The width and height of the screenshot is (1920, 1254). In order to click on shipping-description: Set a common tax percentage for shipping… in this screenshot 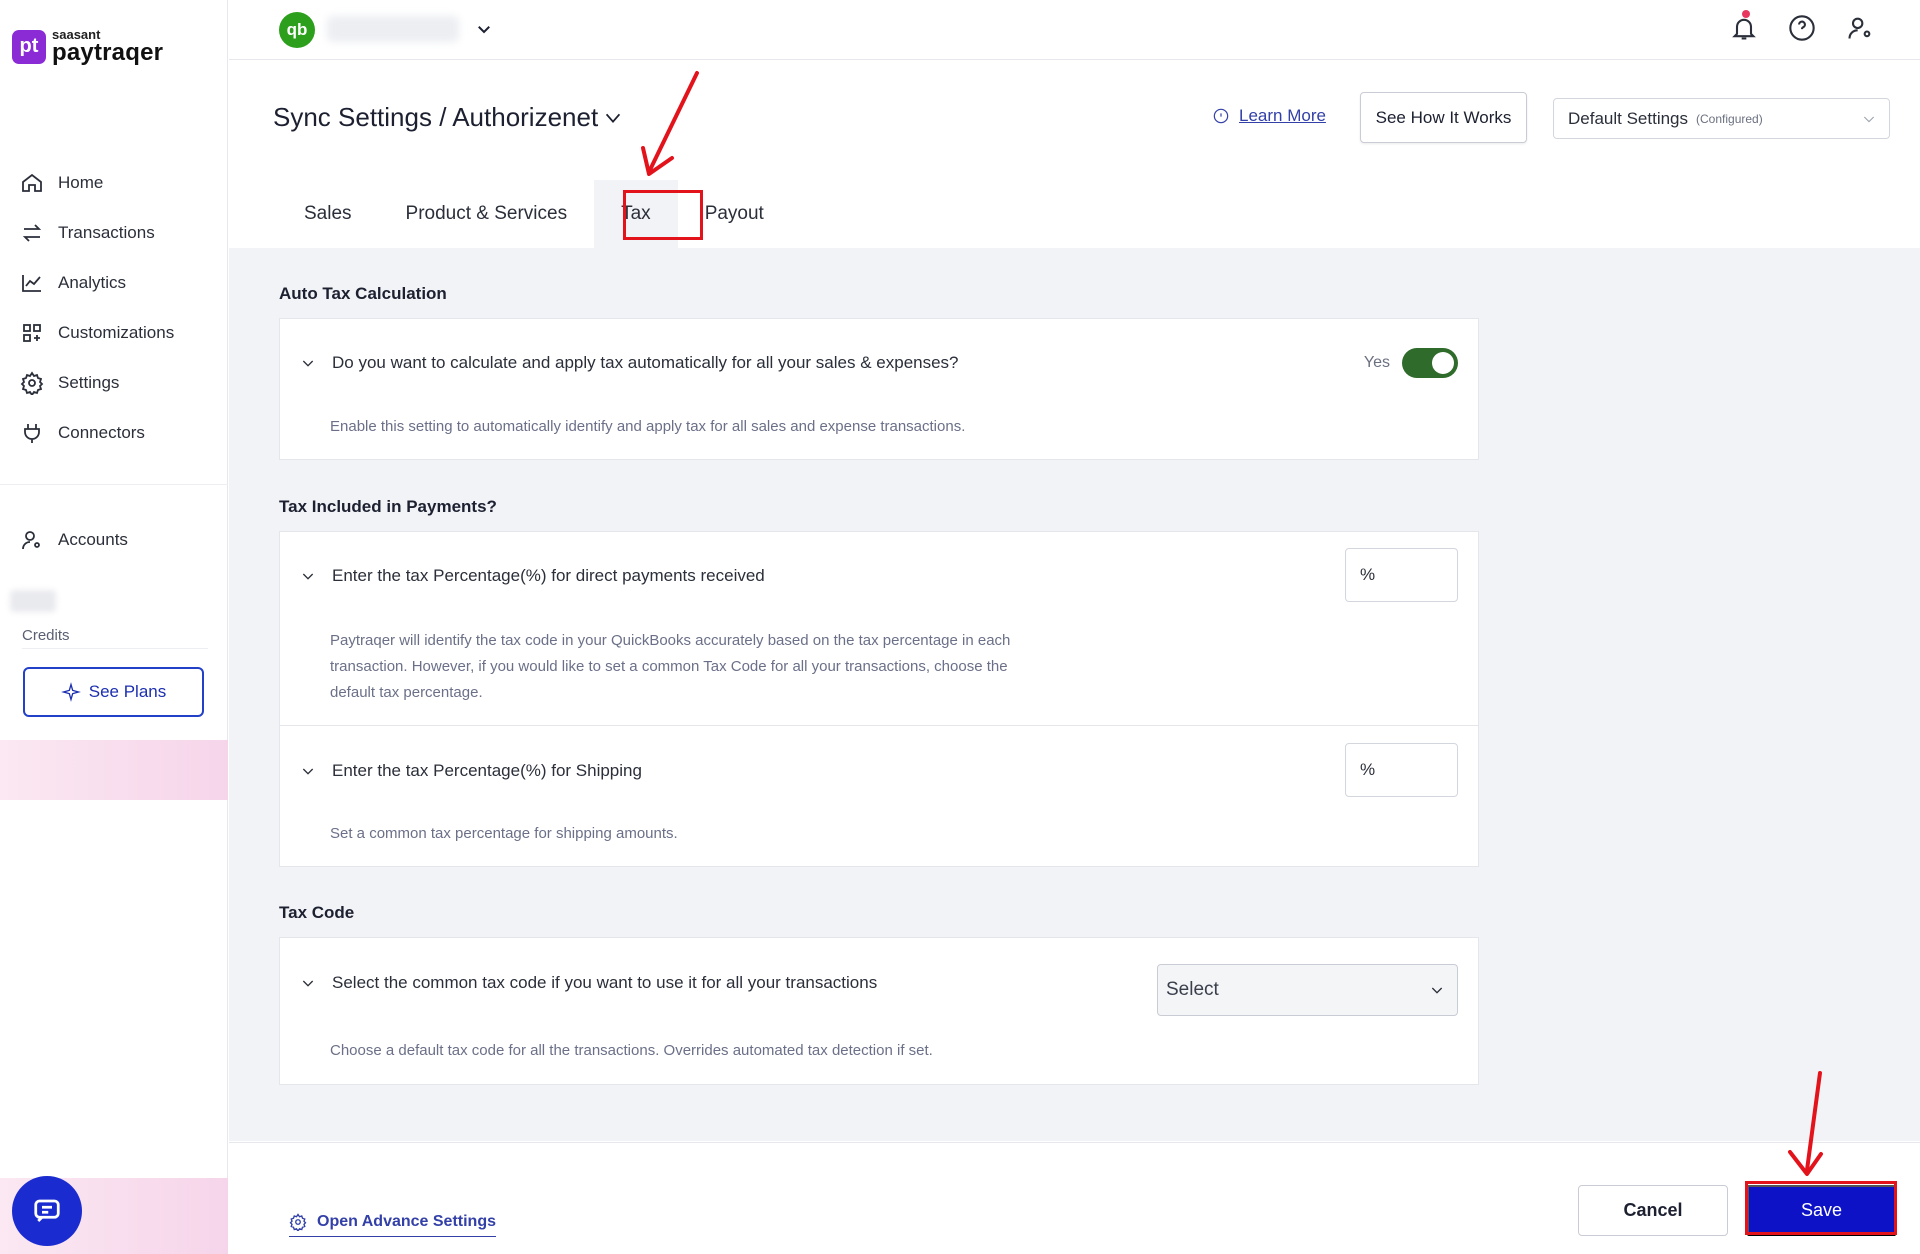, I will do `click(504, 833)`.